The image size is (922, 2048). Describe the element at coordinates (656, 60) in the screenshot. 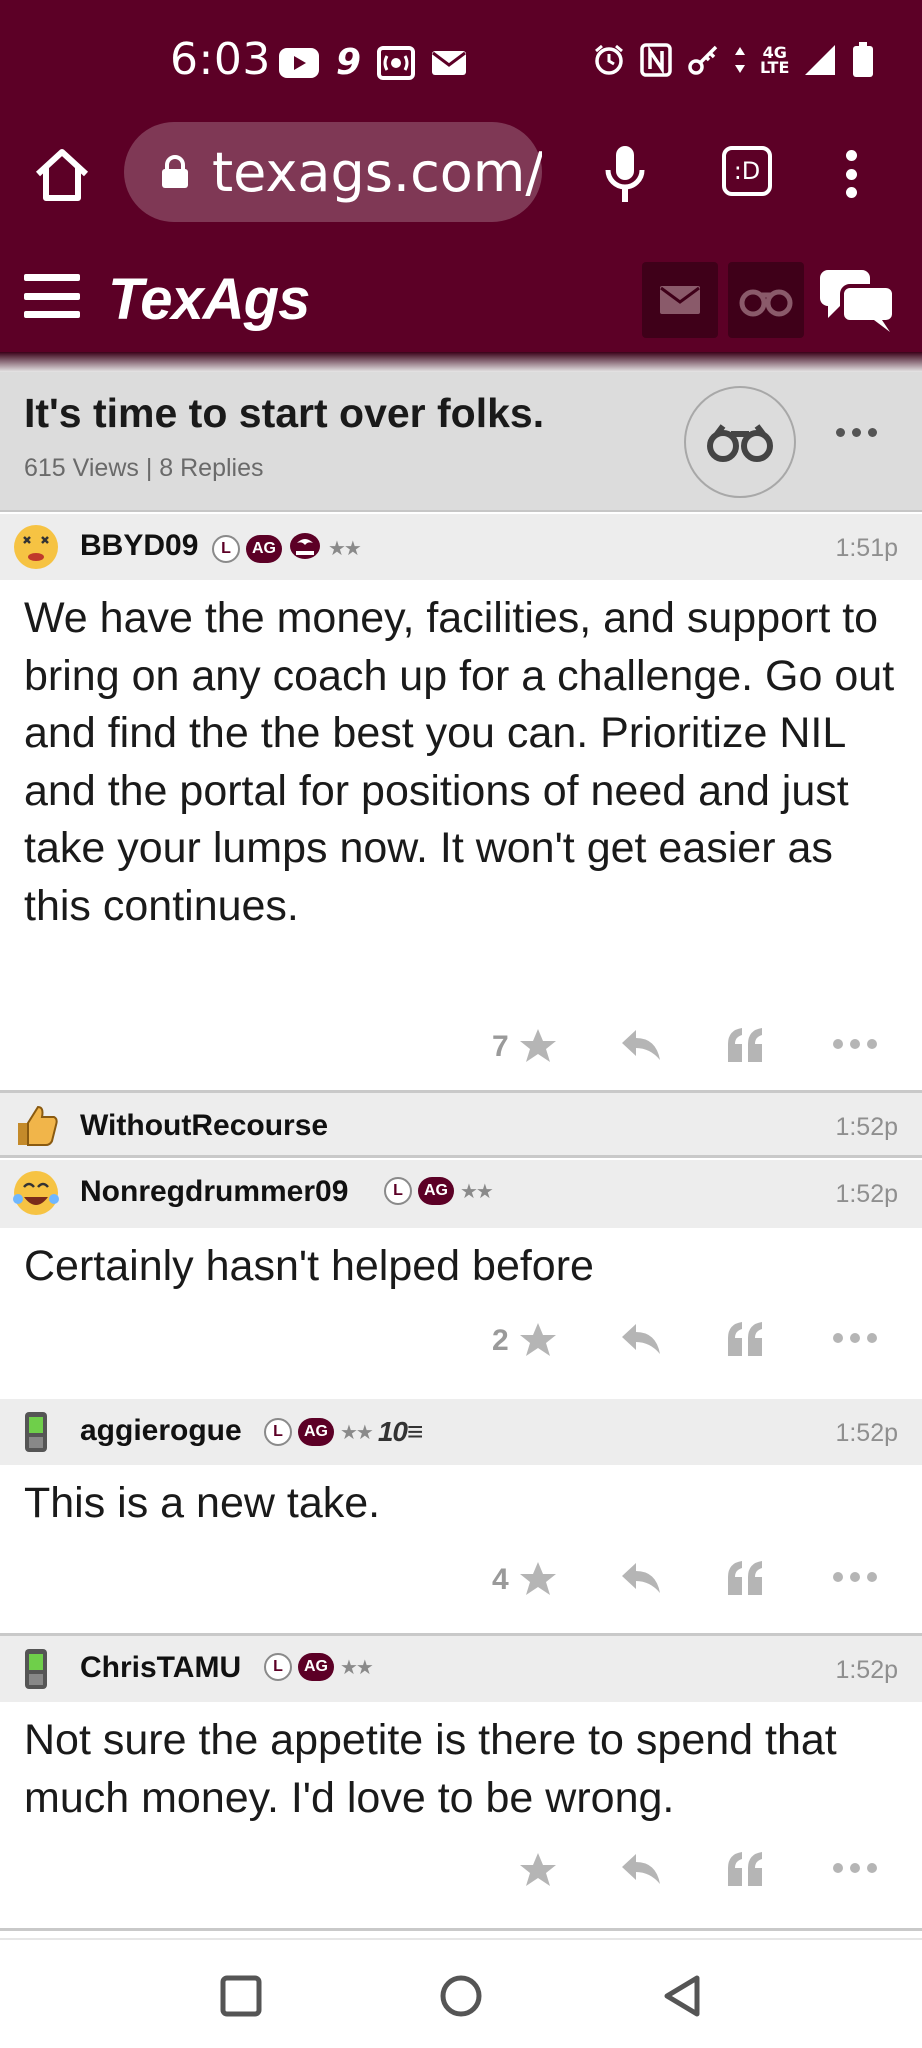

I see `nfc-icon` at that location.